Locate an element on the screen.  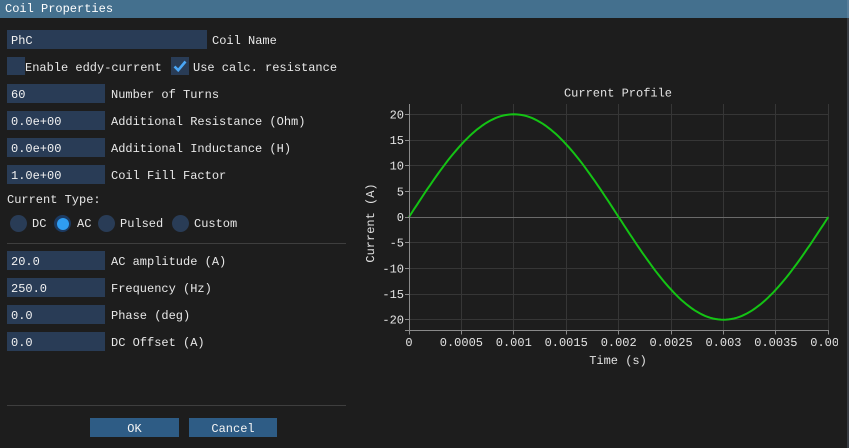
svg-text: Current Profile is located at coordinates (618, 94).